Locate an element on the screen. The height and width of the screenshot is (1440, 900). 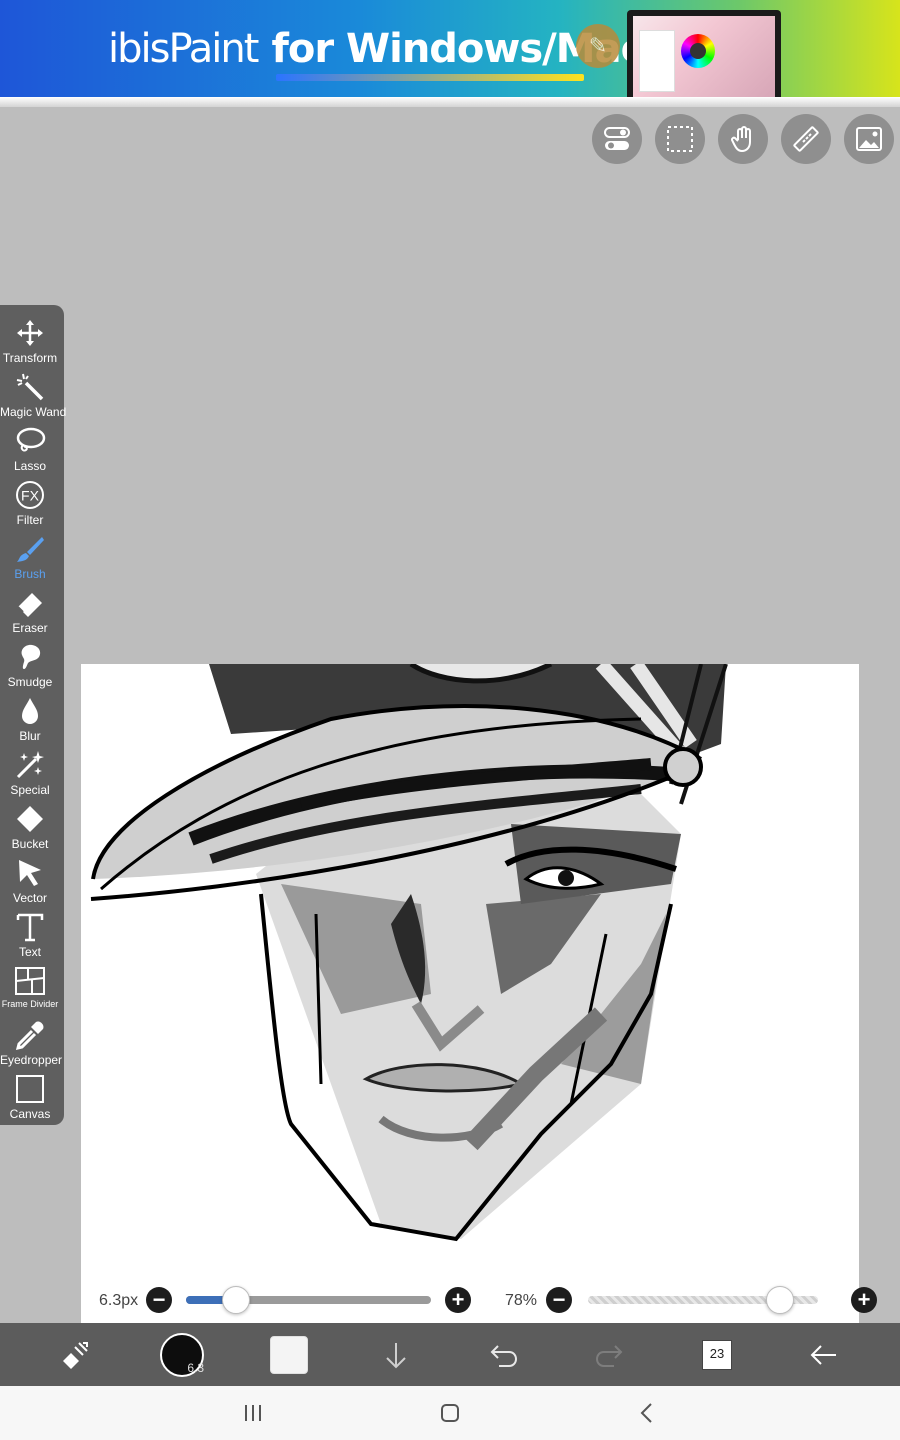
tool-special: Special is located at coordinates (30, 770).